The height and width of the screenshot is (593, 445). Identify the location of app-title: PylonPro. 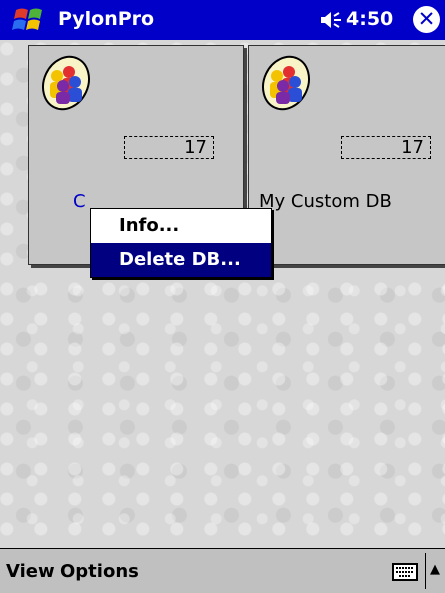
(106, 19).